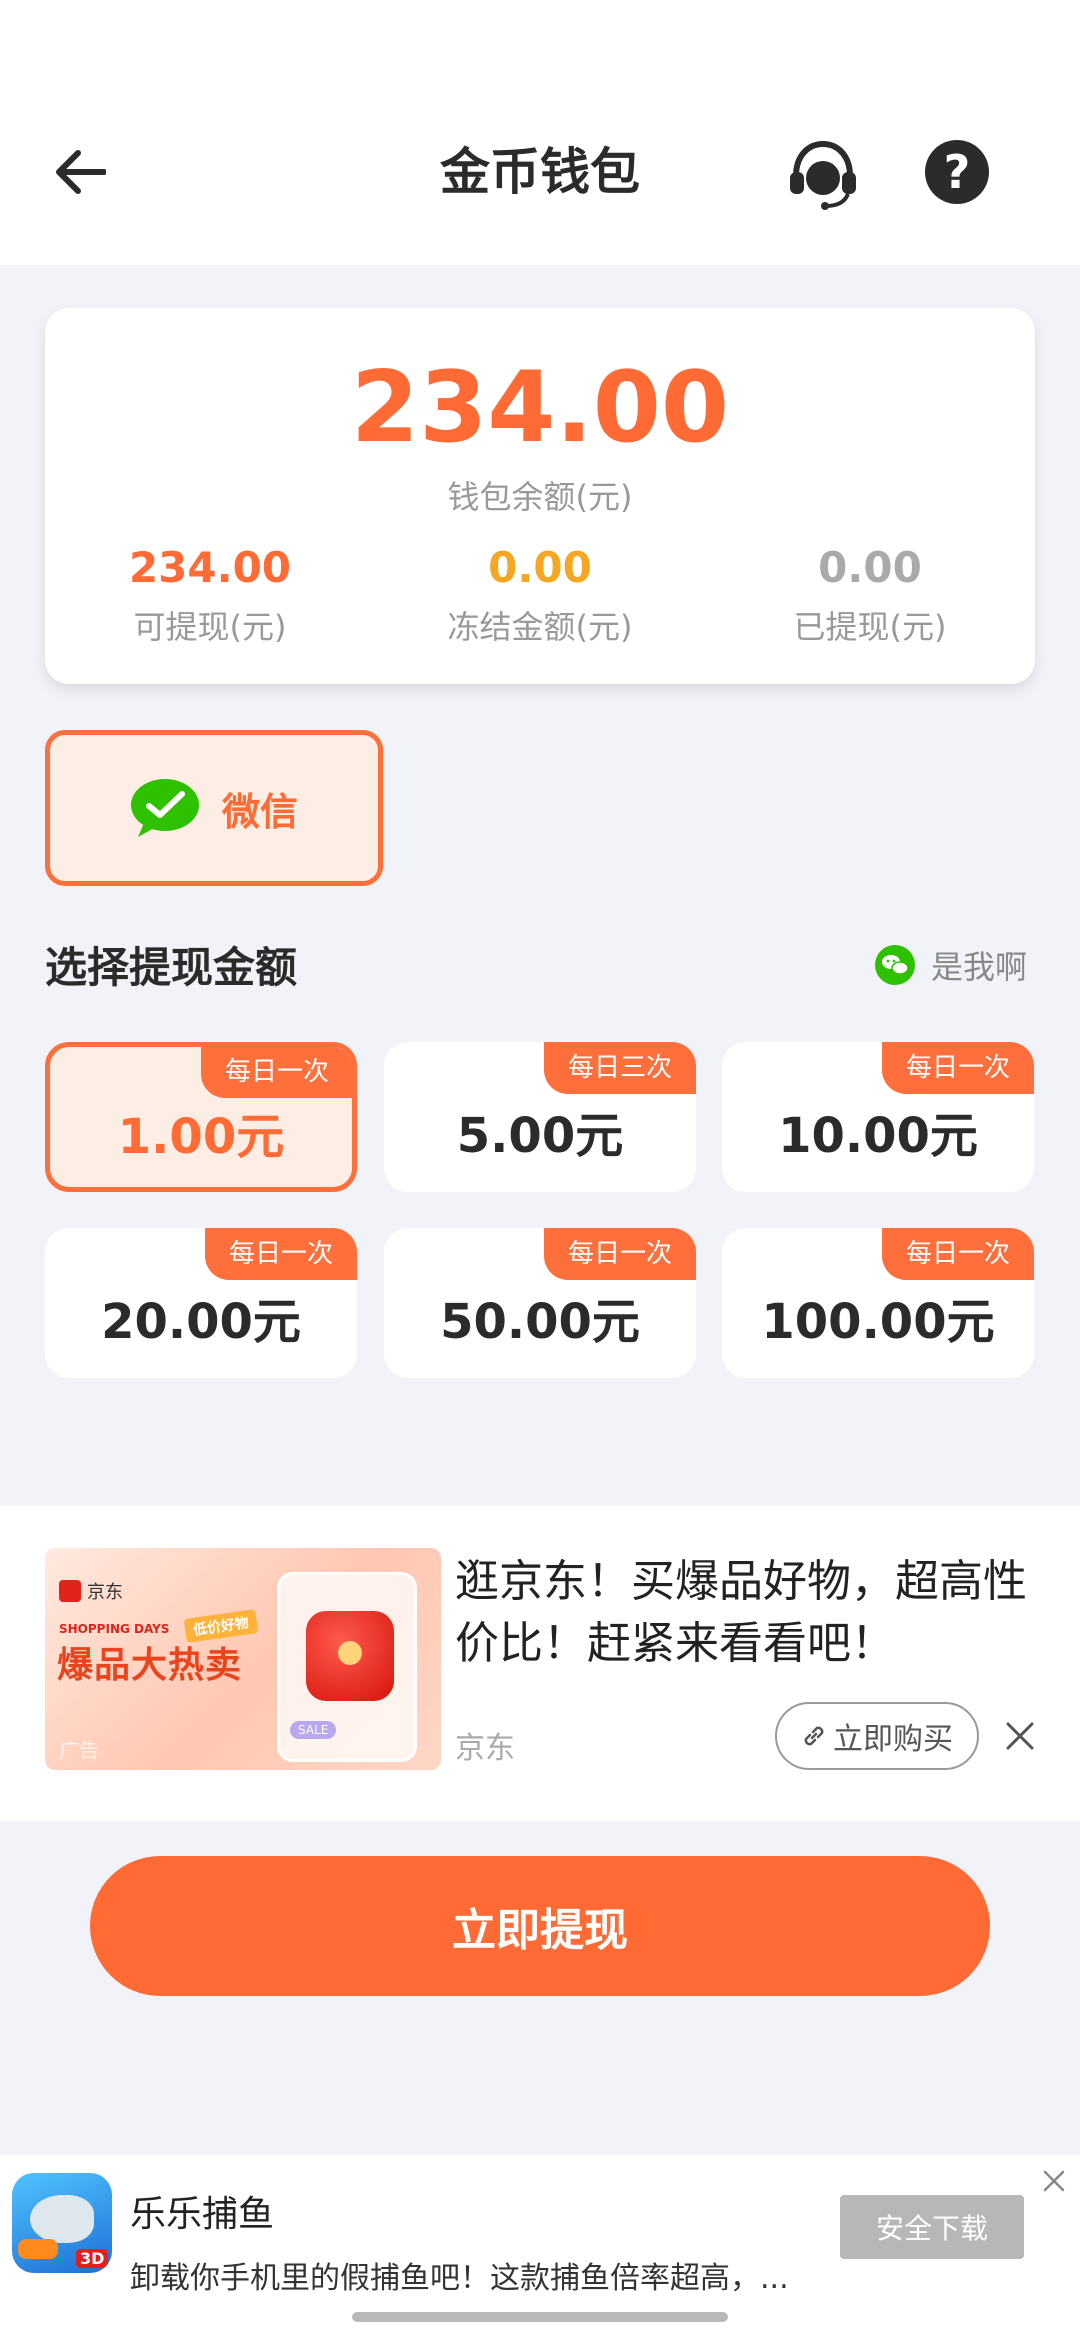 This screenshot has width=1080, height=2340. I want to click on link-icon, so click(814, 1736).